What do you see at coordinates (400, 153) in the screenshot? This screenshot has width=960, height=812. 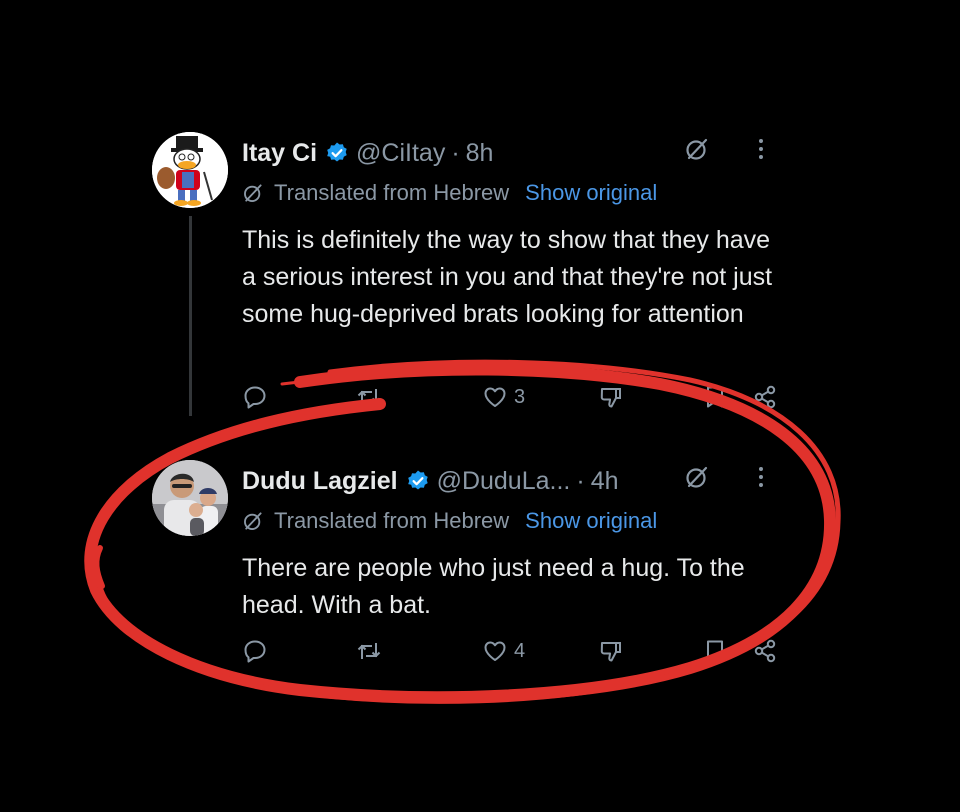 I see `author-handle: @CiItay` at bounding box center [400, 153].